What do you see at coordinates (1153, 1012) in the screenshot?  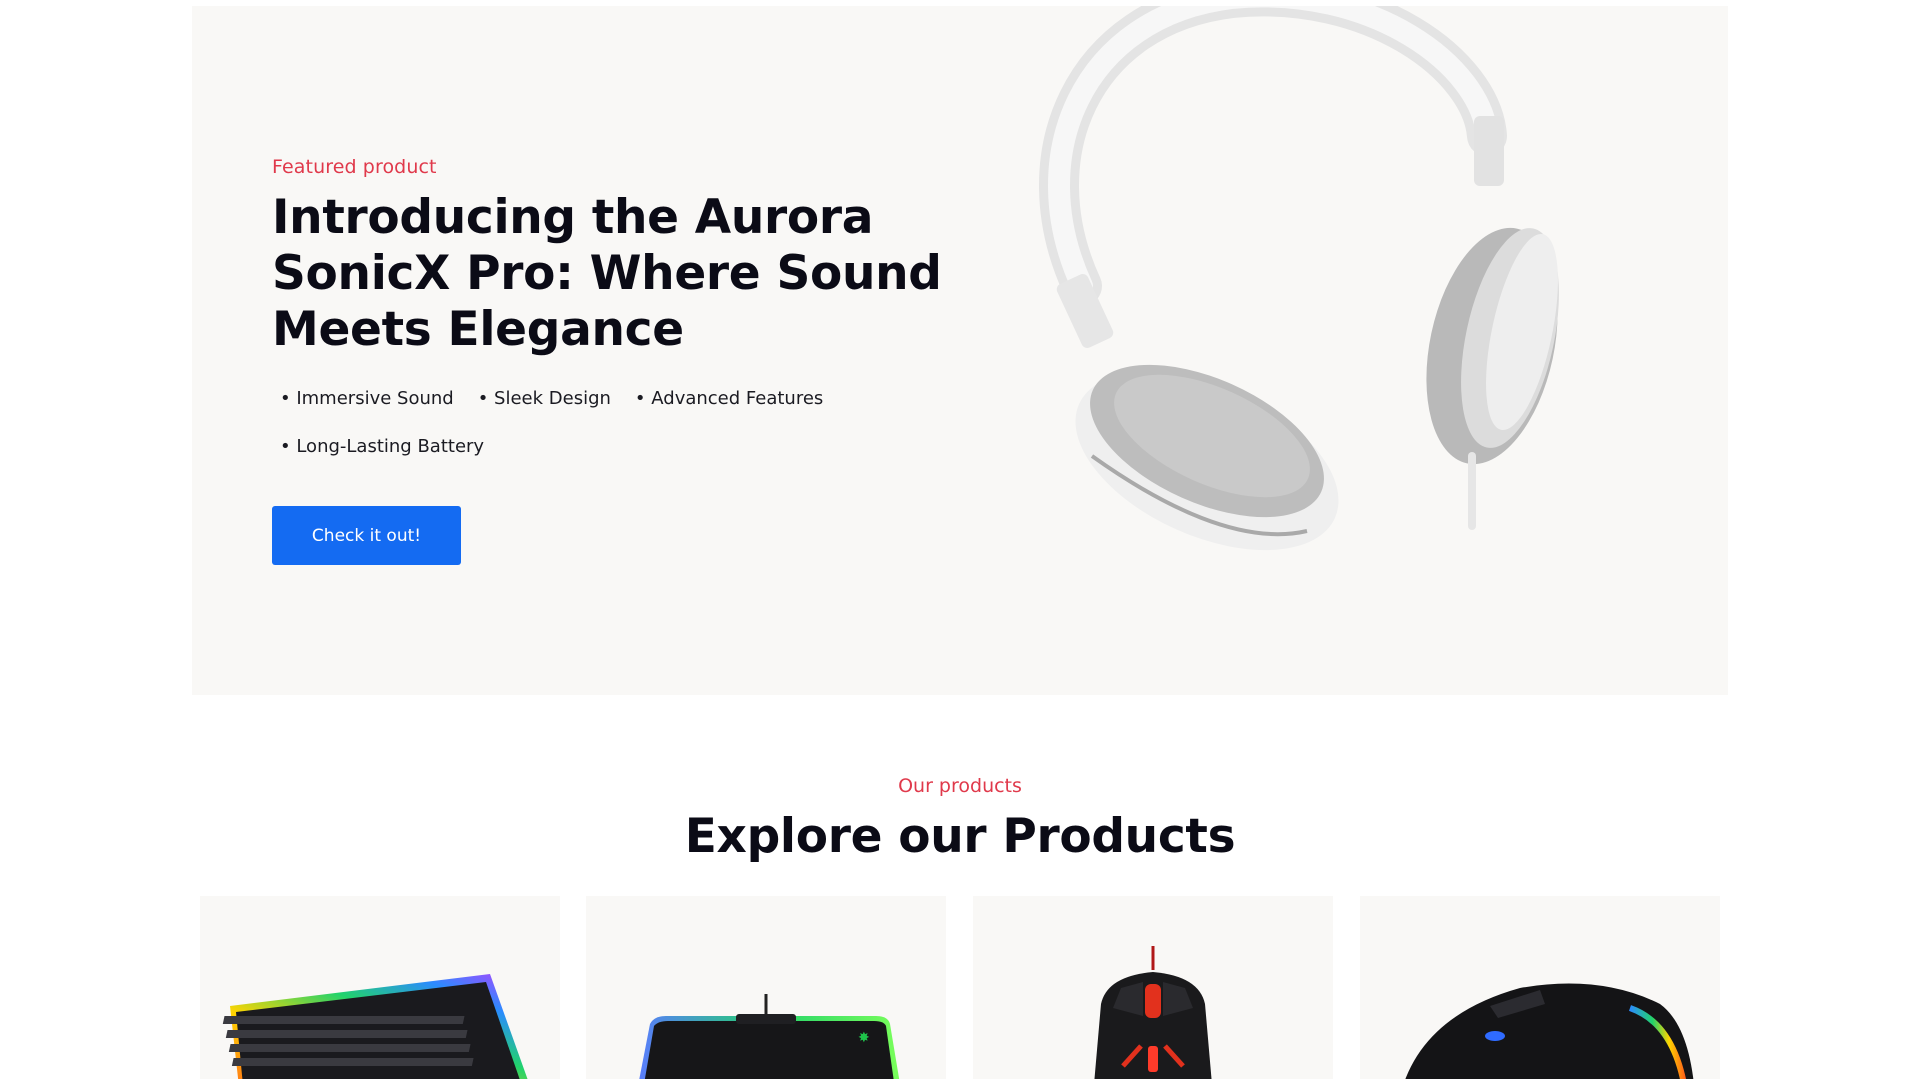 I see `gaming-mouse-red-image` at bounding box center [1153, 1012].